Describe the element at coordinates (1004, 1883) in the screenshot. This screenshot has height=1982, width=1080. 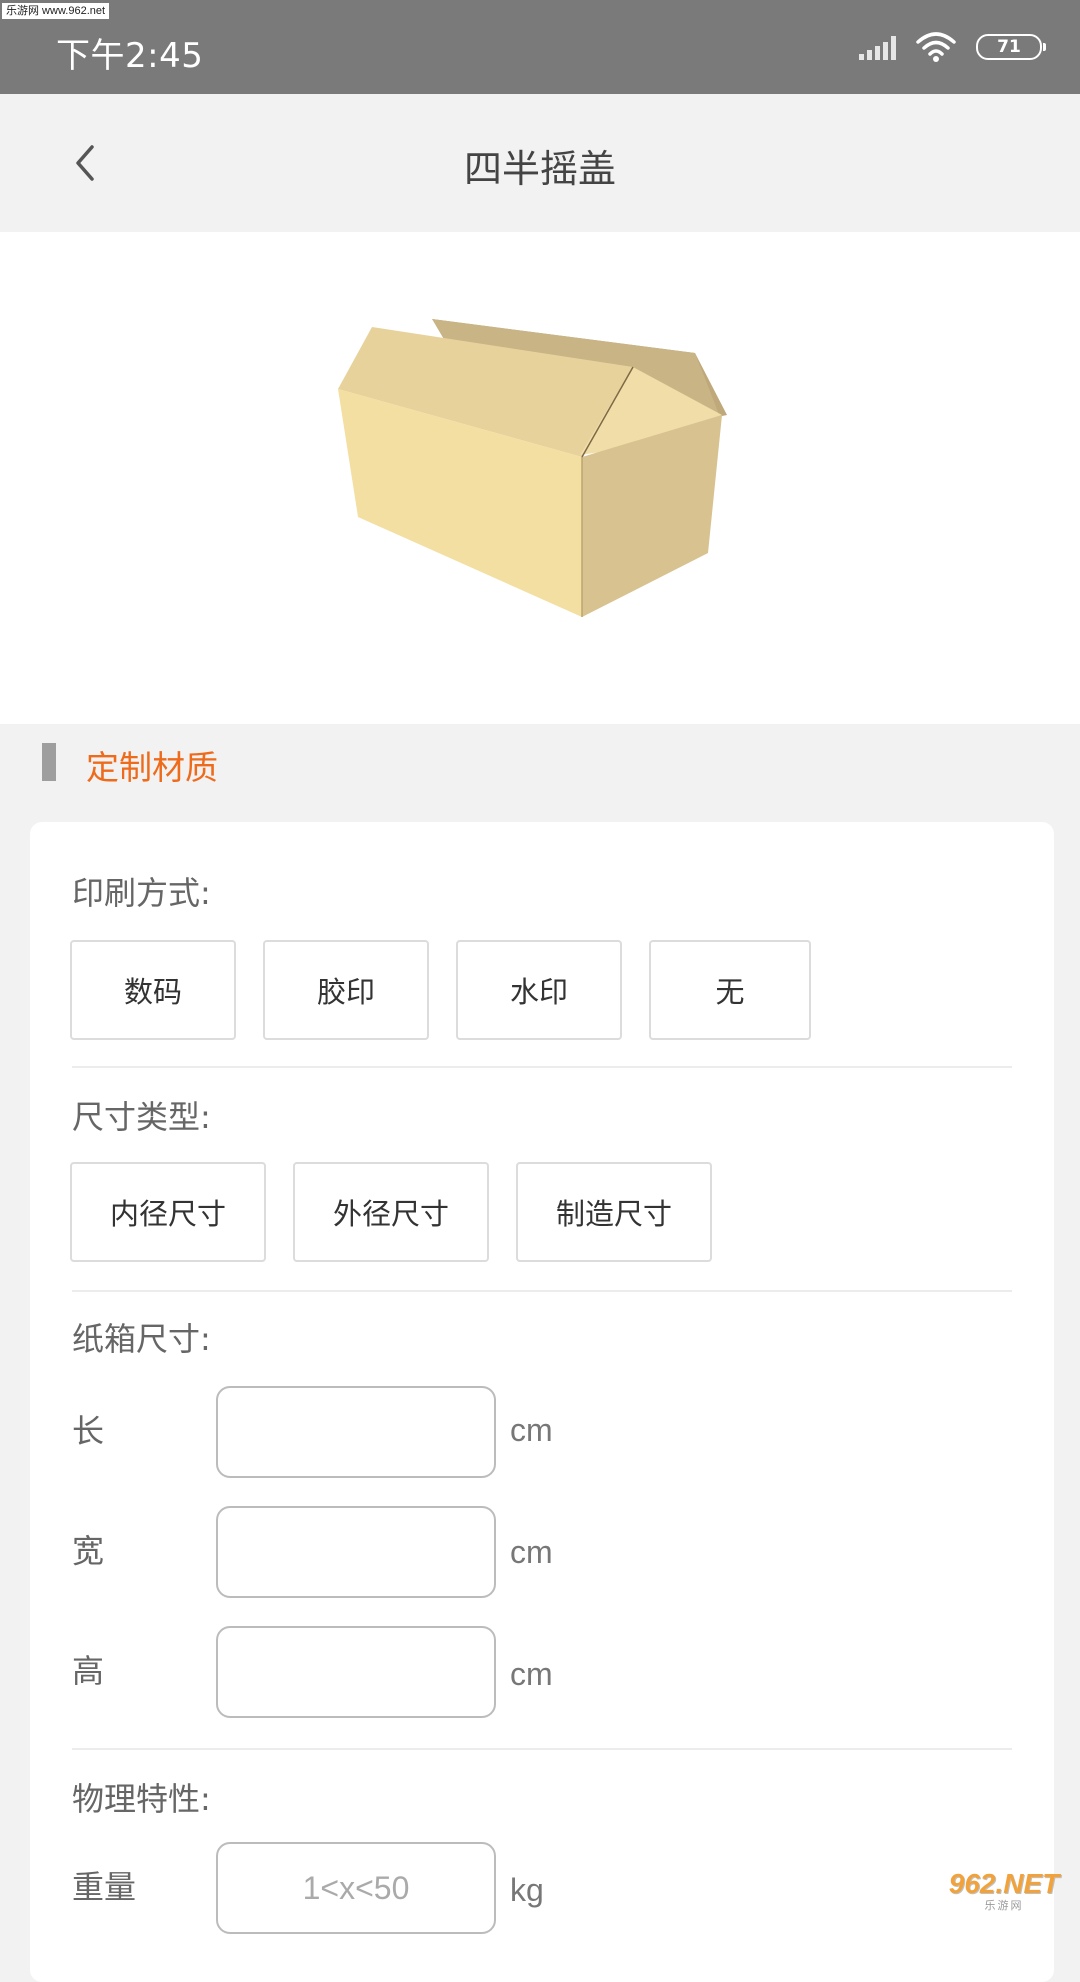
I see `logo-text: 962.NET` at that location.